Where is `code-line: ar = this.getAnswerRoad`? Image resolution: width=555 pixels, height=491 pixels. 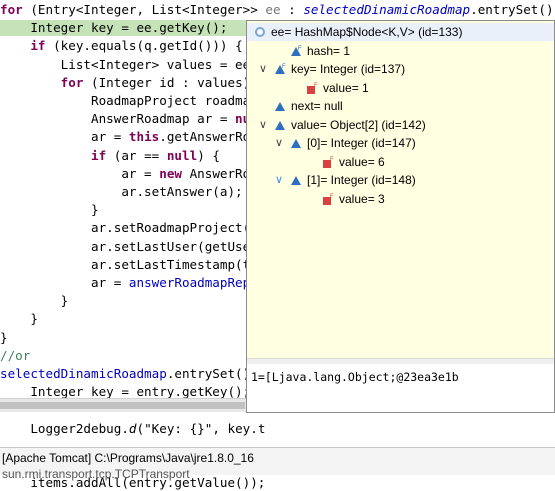 code-line: ar = this.getAnswerRoad is located at coordinates (132, 137).